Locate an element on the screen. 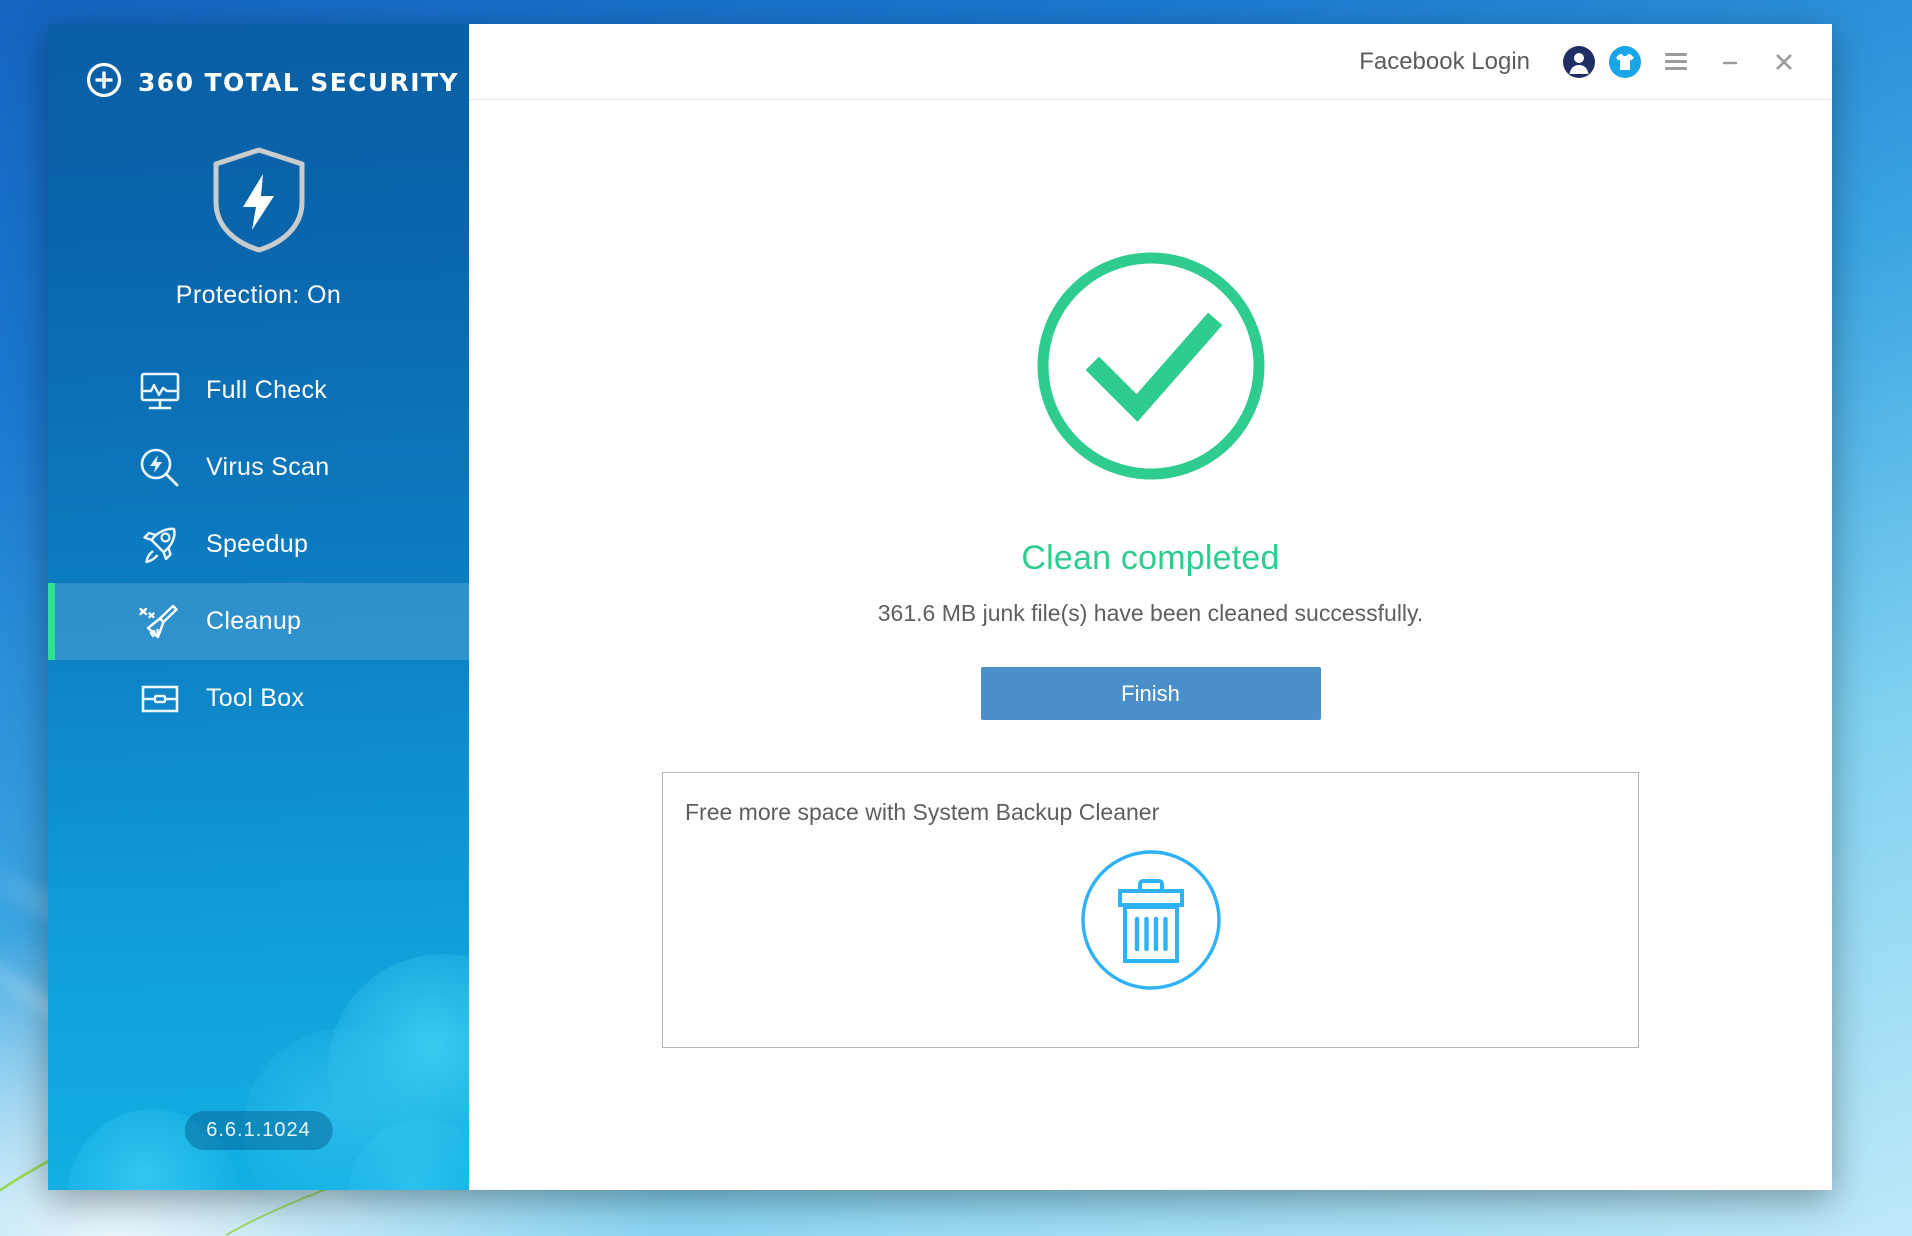 Image resolution: width=1912 pixels, height=1236 pixels. sidebar-item-full-check: Full Check is located at coordinates (258, 390).